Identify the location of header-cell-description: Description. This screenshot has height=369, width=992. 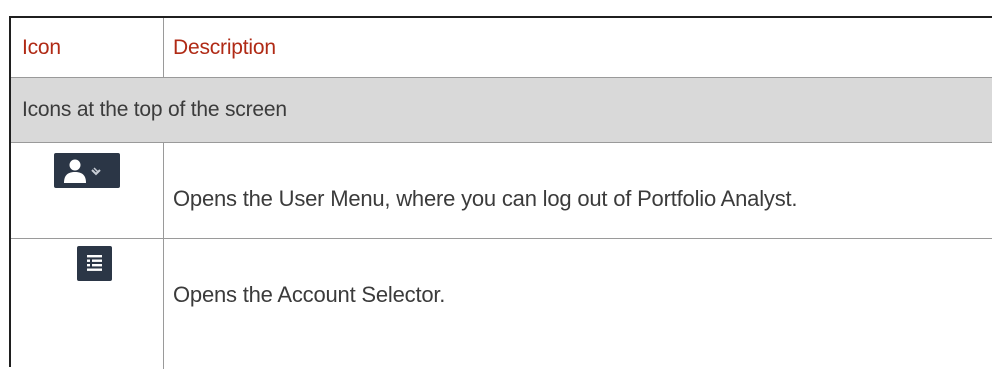
(578, 47).